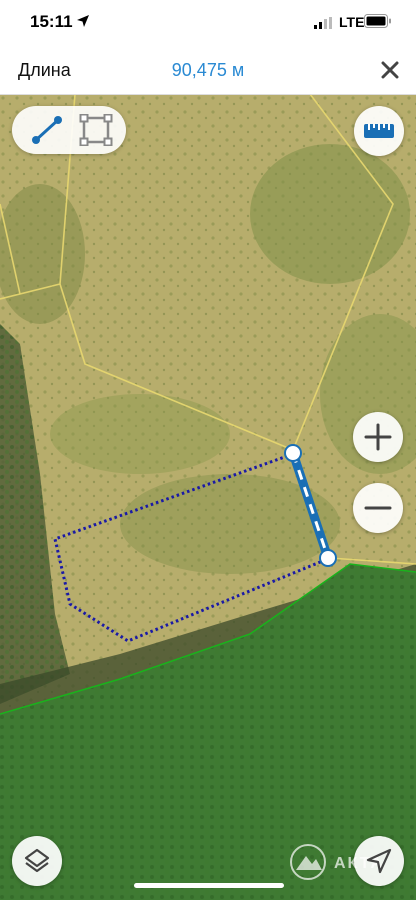 The image size is (416, 900). What do you see at coordinates (308, 862) in the screenshot?
I see `watermark-emblem-icon` at bounding box center [308, 862].